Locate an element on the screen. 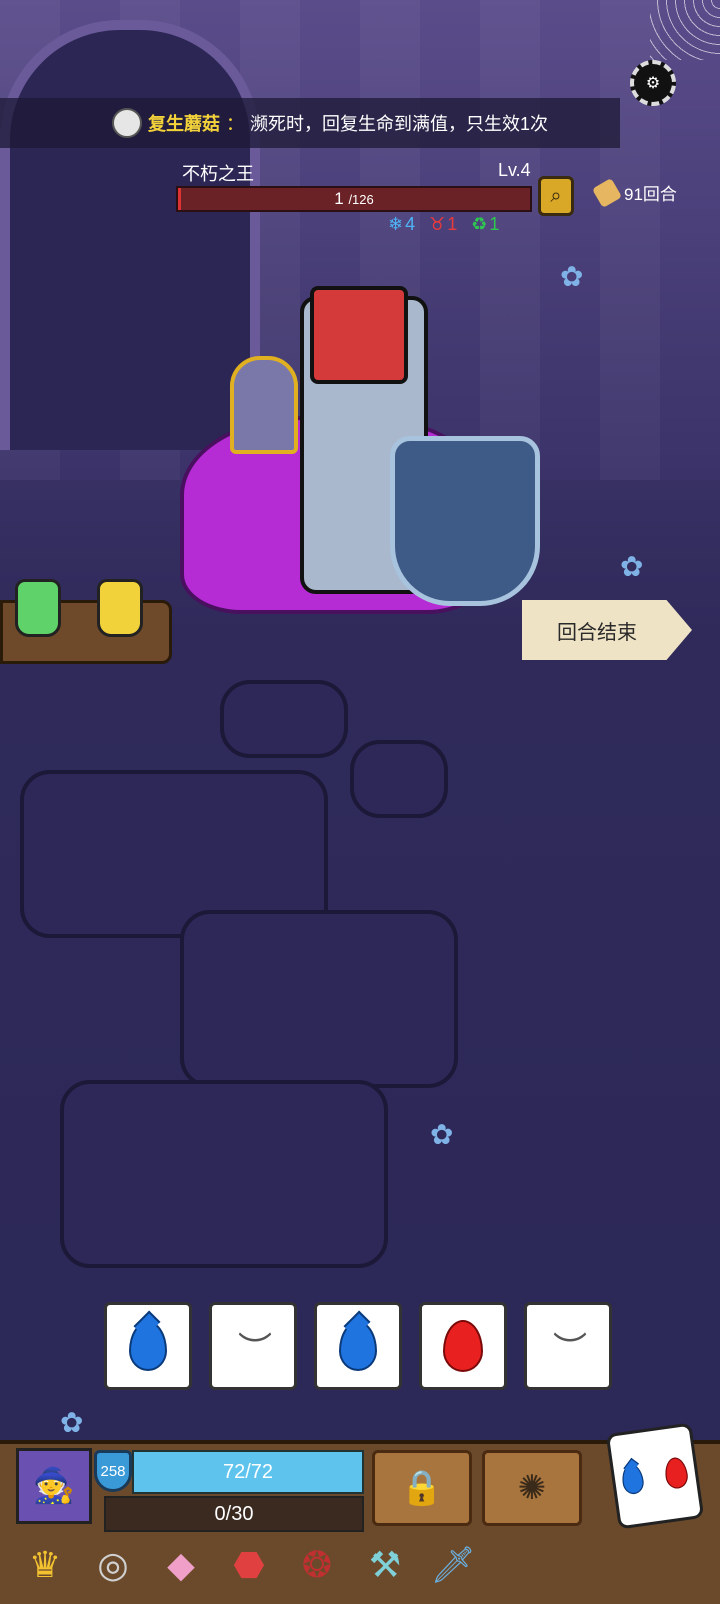 The width and height of the screenshot is (720, 1604). intent-item: ♉ 1 is located at coordinates (443, 224).